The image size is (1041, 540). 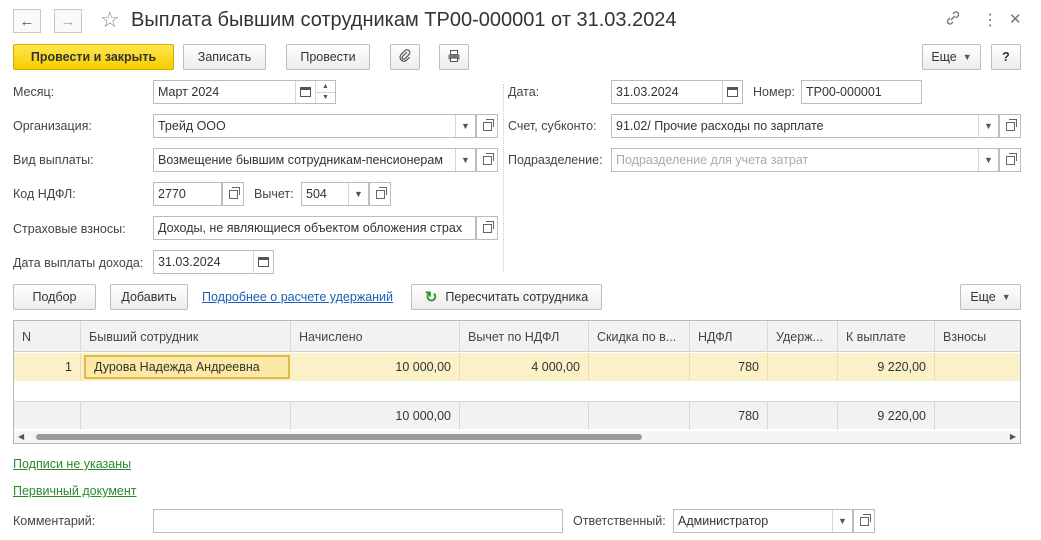 What do you see at coordinates (944, 57) in the screenshot?
I see `more-button-label: Еще` at bounding box center [944, 57].